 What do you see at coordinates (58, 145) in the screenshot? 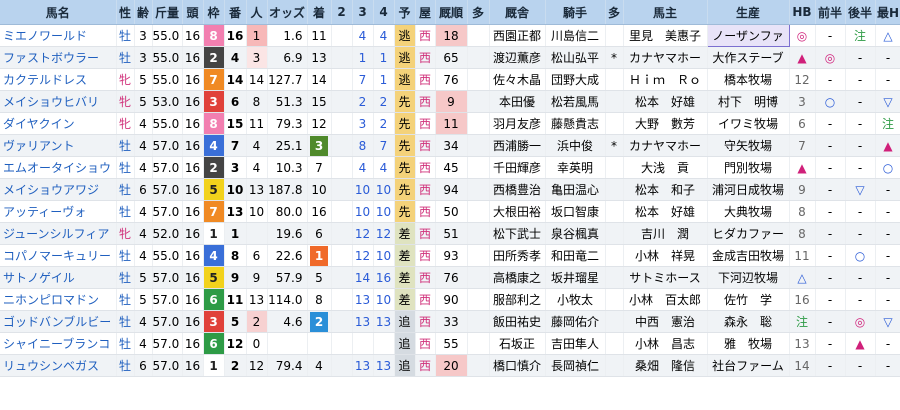
I see `cell-horse-name: ヴァリアント` at bounding box center [58, 145].